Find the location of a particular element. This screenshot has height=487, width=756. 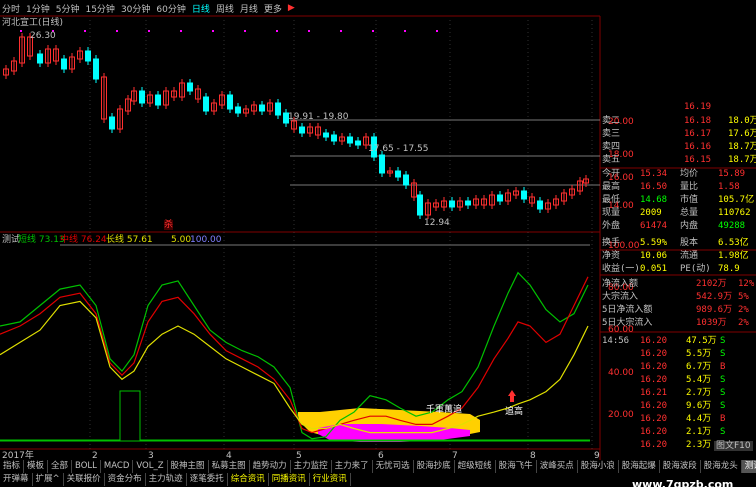

indicator-tab: 无忧司选 is located at coordinates (393, 466).